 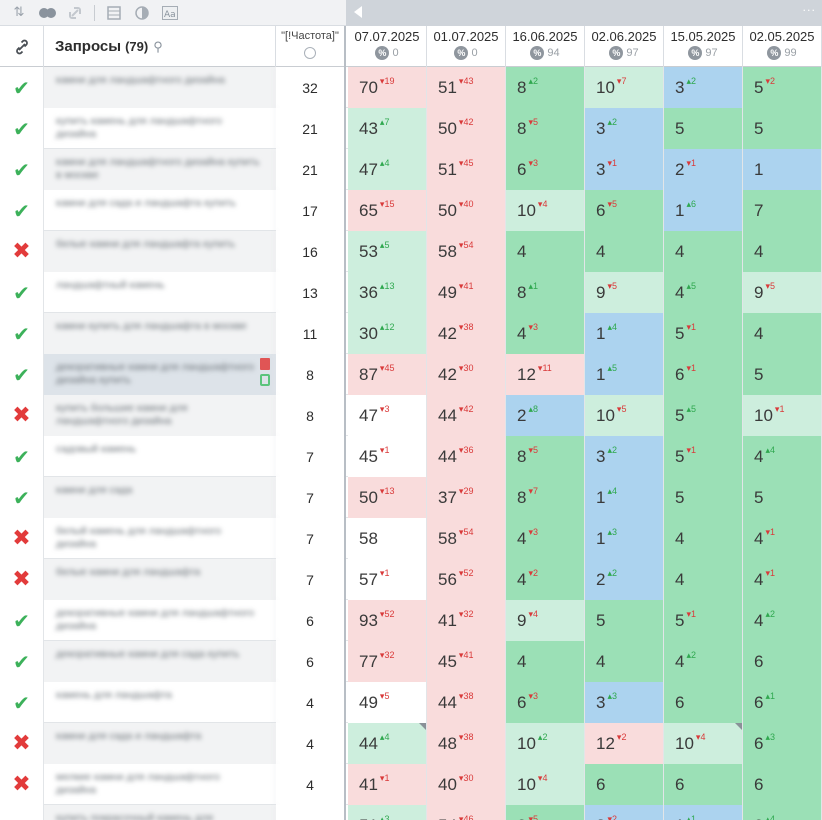 I want to click on date-column-header: 16.06.2025% 94, so click(x=545, y=46).